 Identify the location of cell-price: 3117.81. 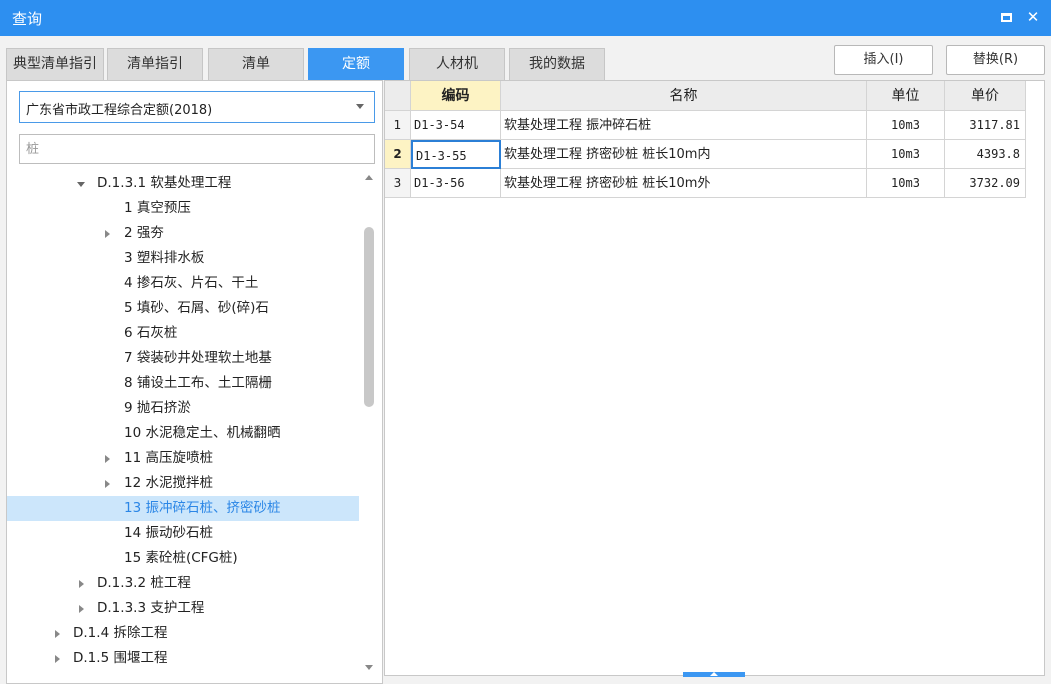
(985, 125).